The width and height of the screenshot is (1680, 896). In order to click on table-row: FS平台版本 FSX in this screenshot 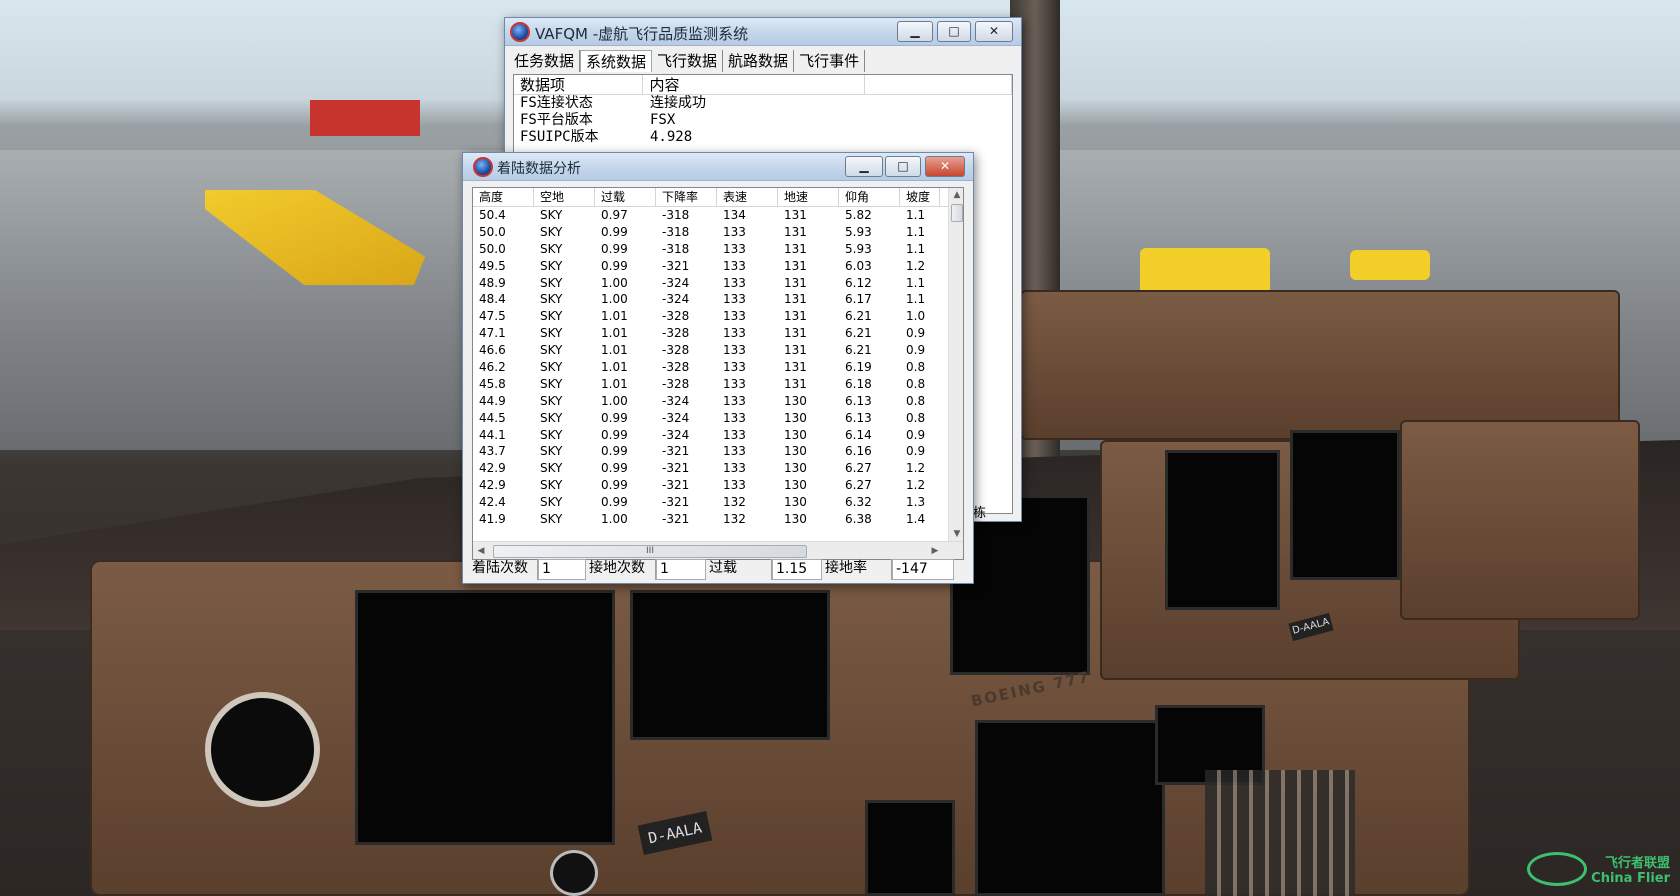, I will do `click(763, 120)`.